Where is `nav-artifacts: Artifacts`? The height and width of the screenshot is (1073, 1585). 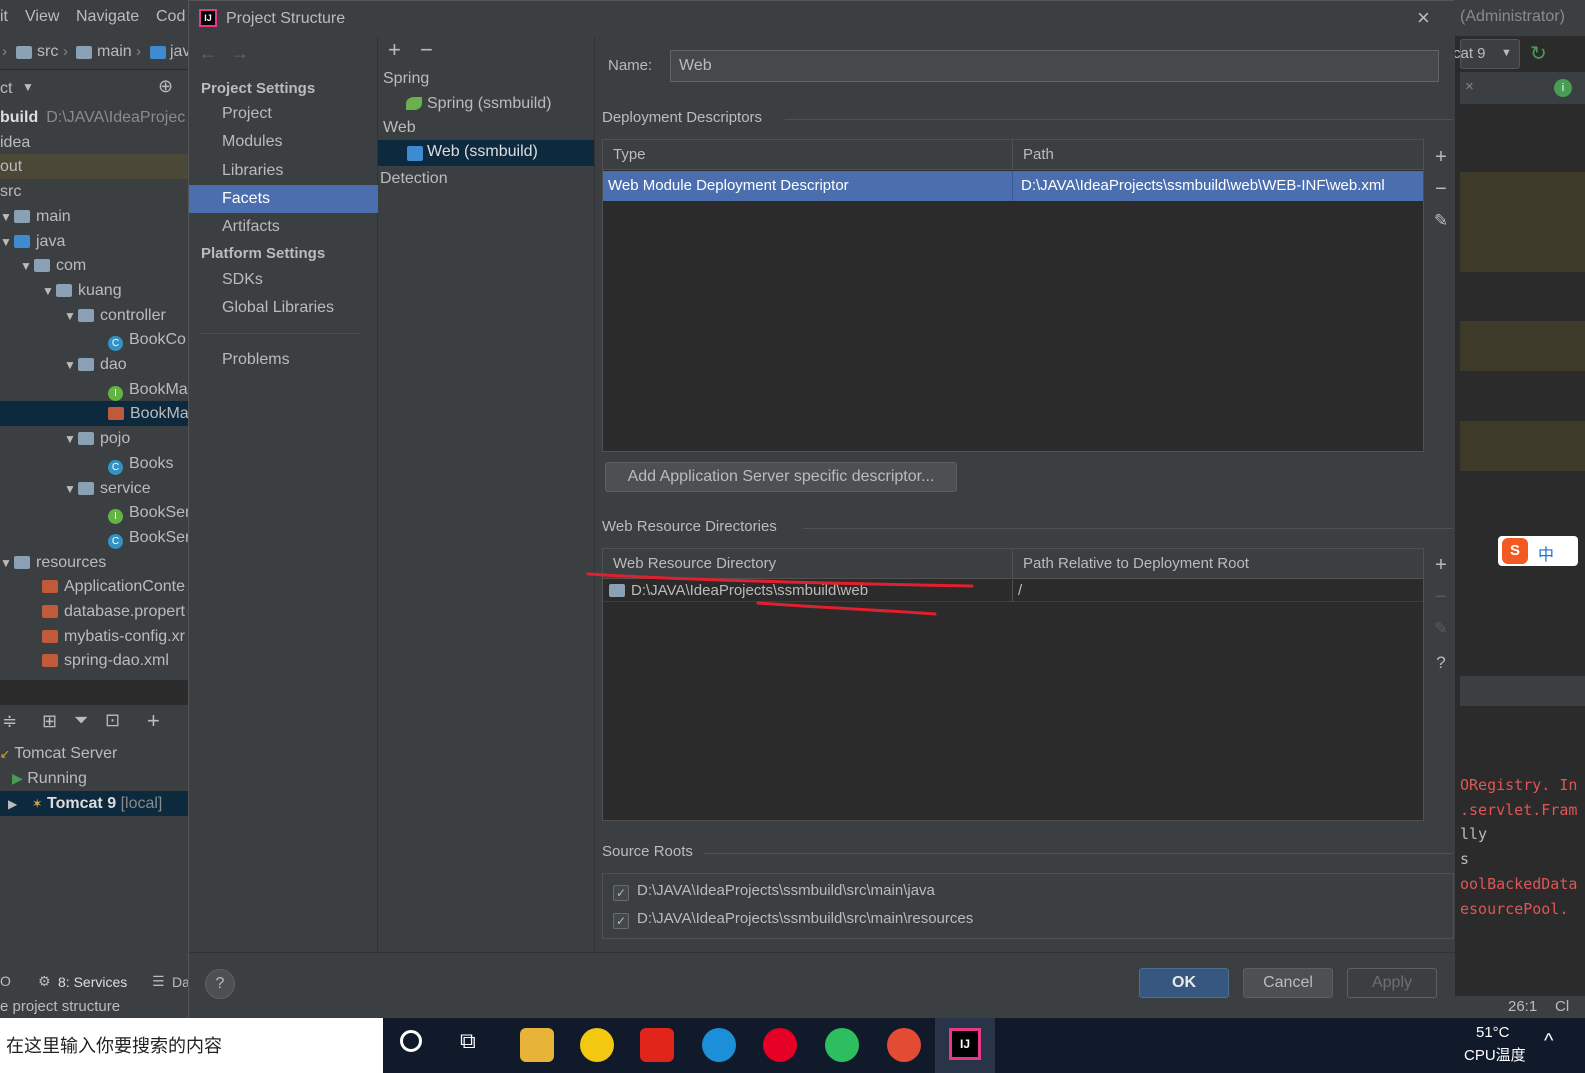 nav-artifacts: Artifacts is located at coordinates (283, 227).